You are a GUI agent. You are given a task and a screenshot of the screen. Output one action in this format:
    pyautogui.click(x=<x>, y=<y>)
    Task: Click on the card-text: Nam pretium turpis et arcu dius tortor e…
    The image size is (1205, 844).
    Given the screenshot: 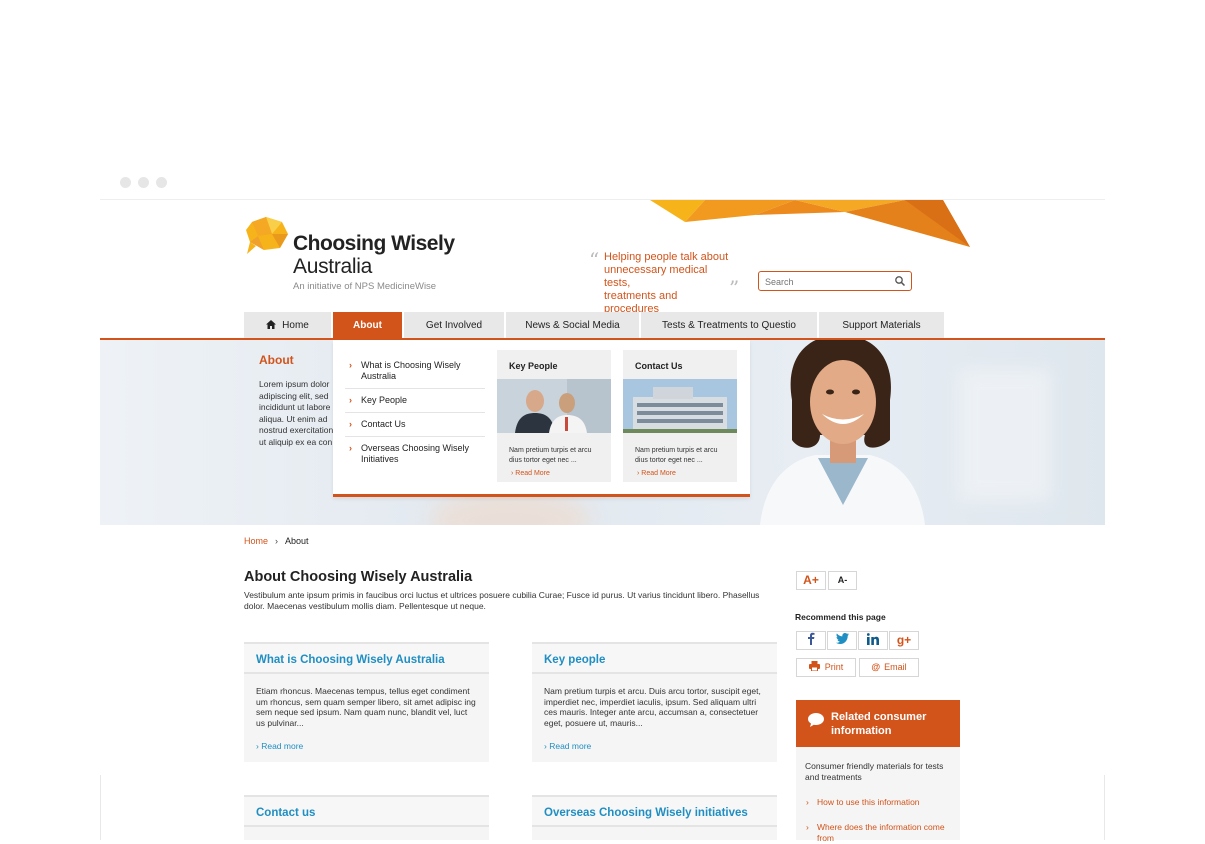 What is the action you would take?
    pyautogui.click(x=676, y=455)
    